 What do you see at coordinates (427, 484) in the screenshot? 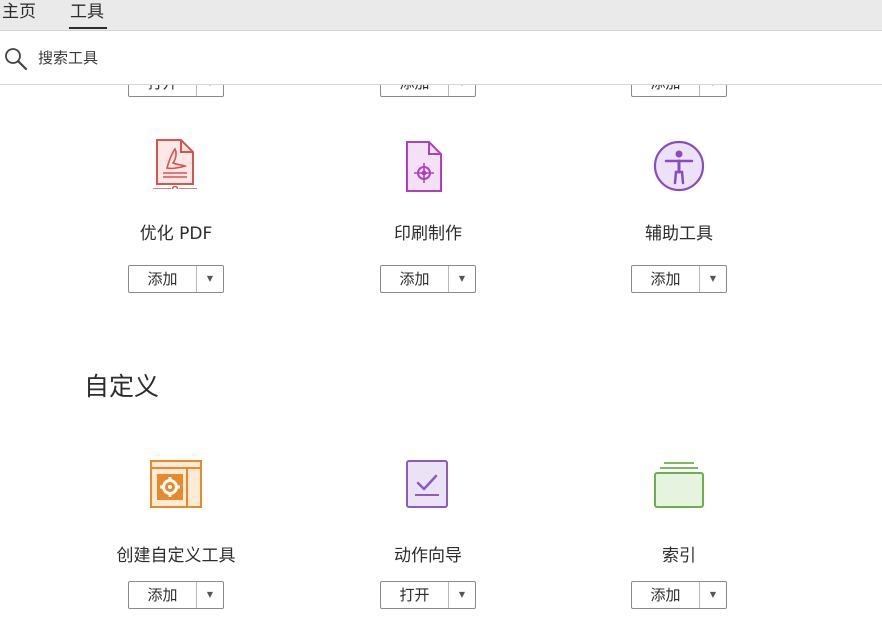
I see `action-wizard-icon` at bounding box center [427, 484].